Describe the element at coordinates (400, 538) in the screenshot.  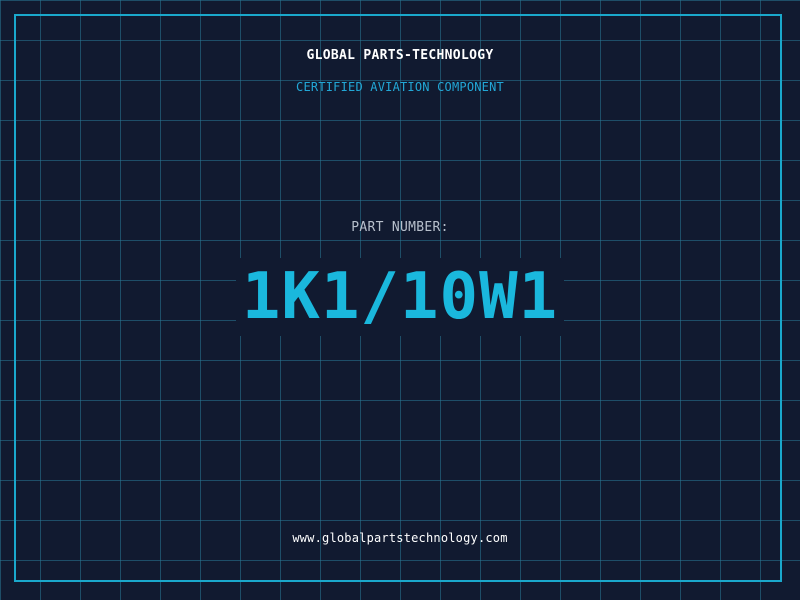
I see `website-url: www.globalpartstechnology.com` at that location.